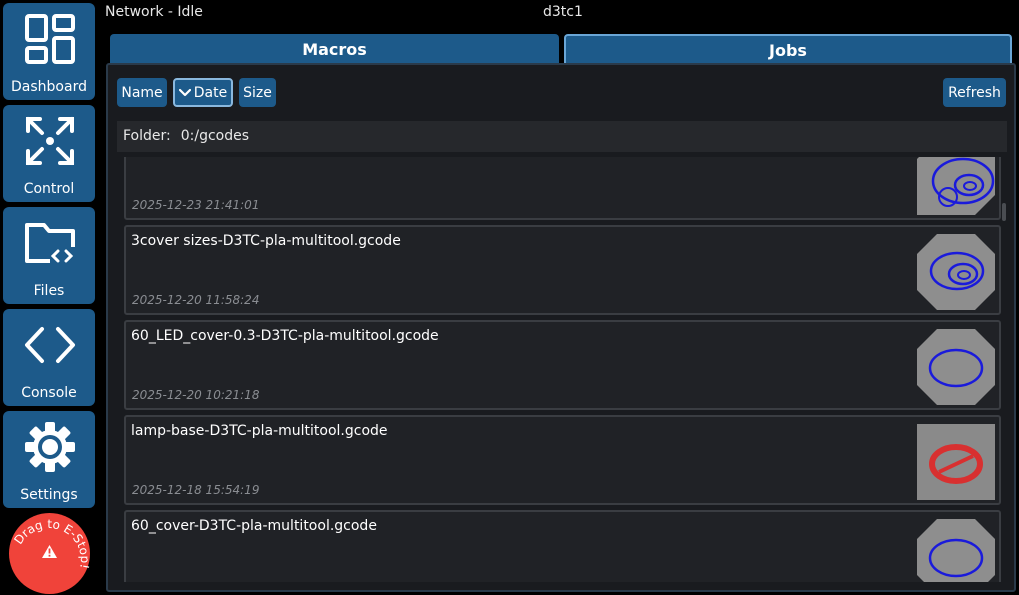 The height and width of the screenshot is (595, 1019). I want to click on connection-status: Network - Idle, so click(154, 12).